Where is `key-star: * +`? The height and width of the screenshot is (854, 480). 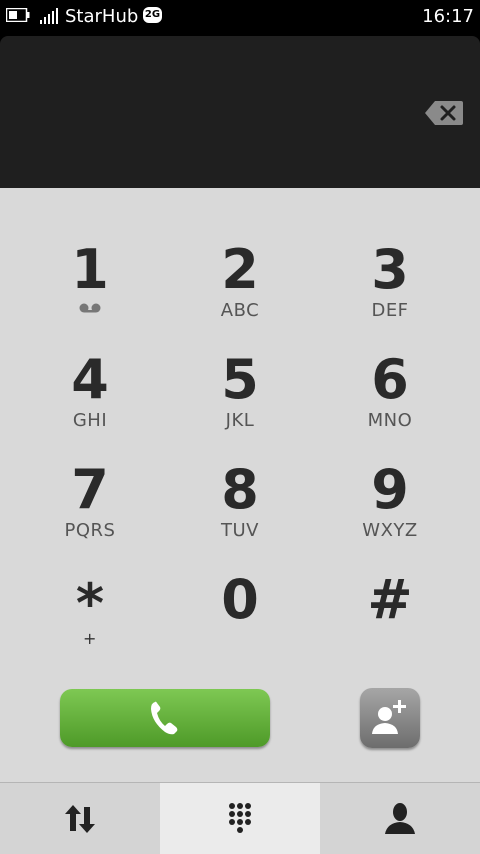 key-star: * + is located at coordinates (90, 610).